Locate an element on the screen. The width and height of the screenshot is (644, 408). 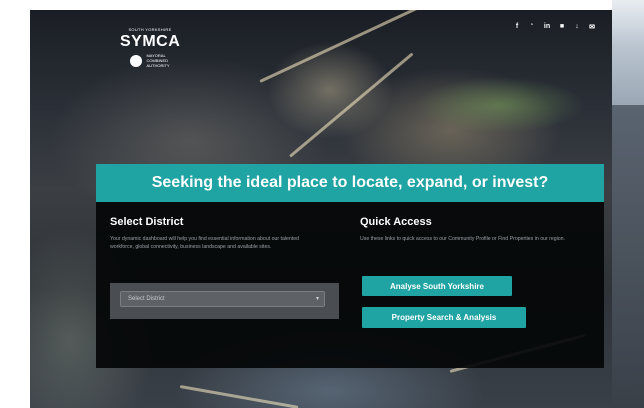
linkedin-icon: in is located at coordinates (547, 27).